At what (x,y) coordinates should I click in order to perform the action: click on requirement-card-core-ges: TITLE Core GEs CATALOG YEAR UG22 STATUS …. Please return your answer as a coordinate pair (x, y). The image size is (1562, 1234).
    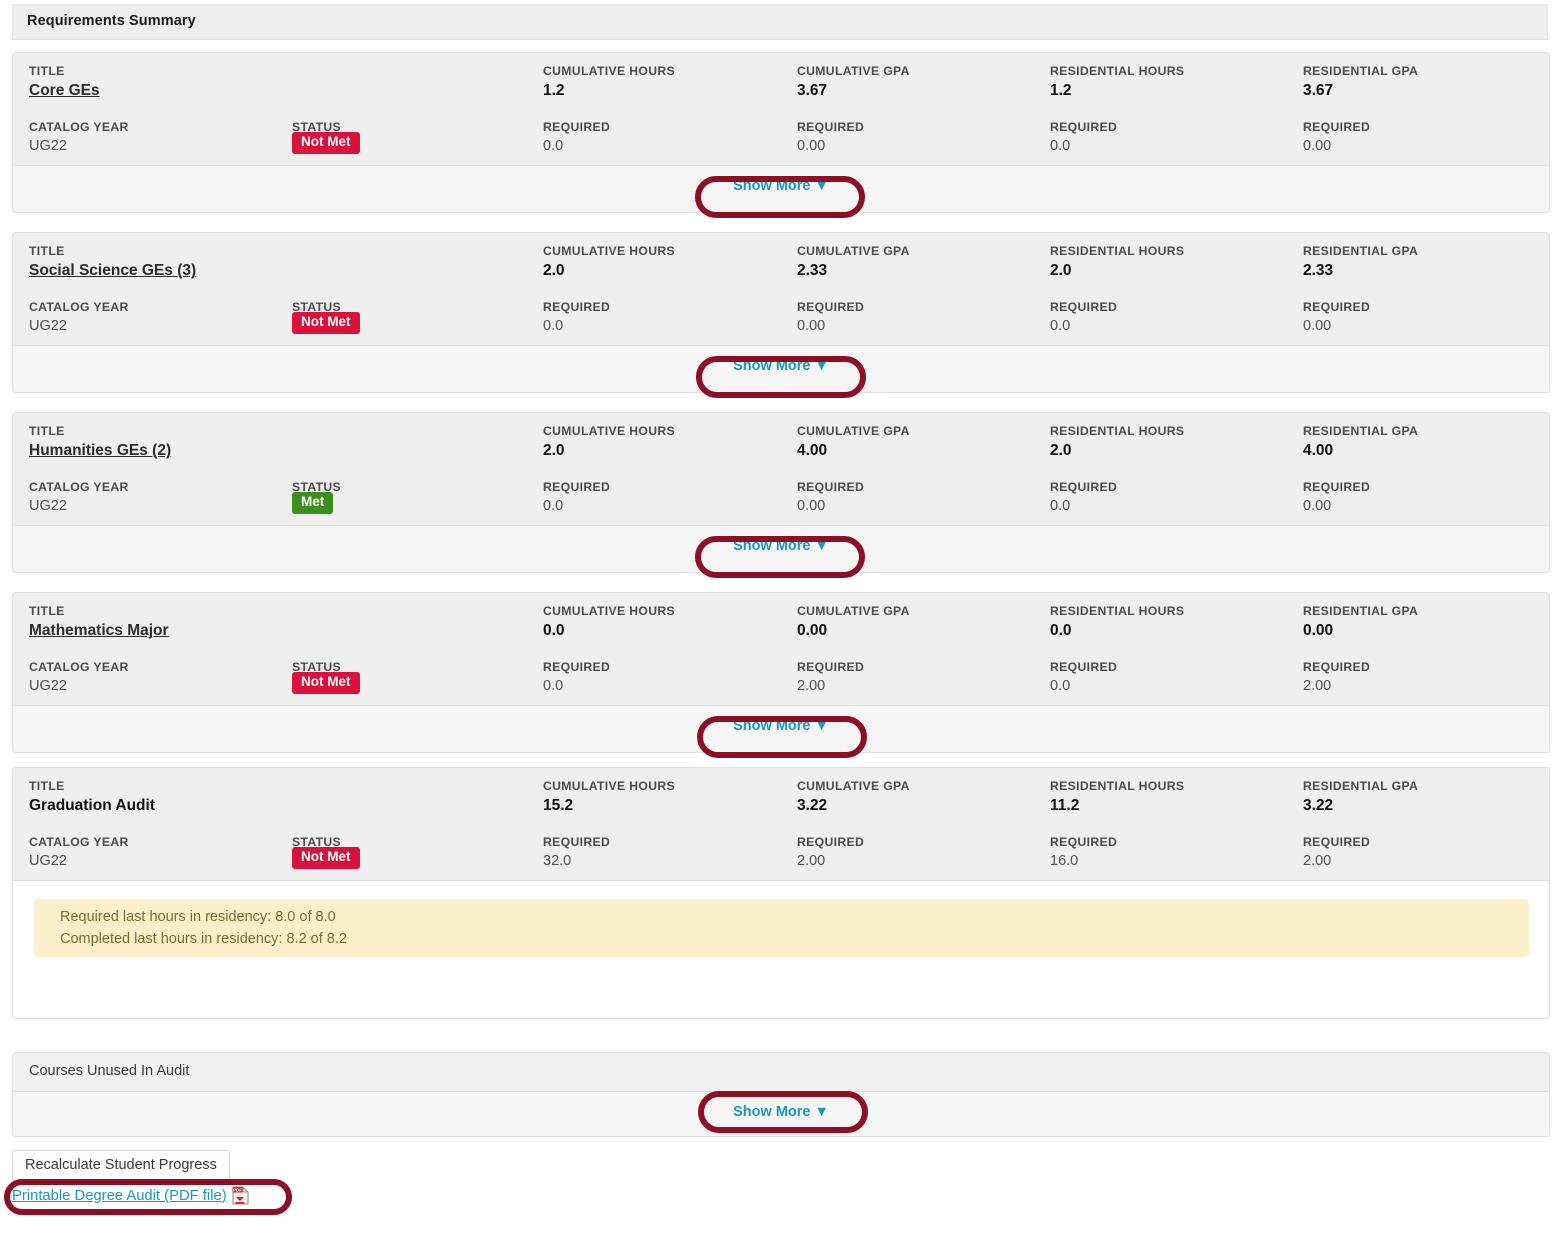
    Looking at the image, I should click on (781, 132).